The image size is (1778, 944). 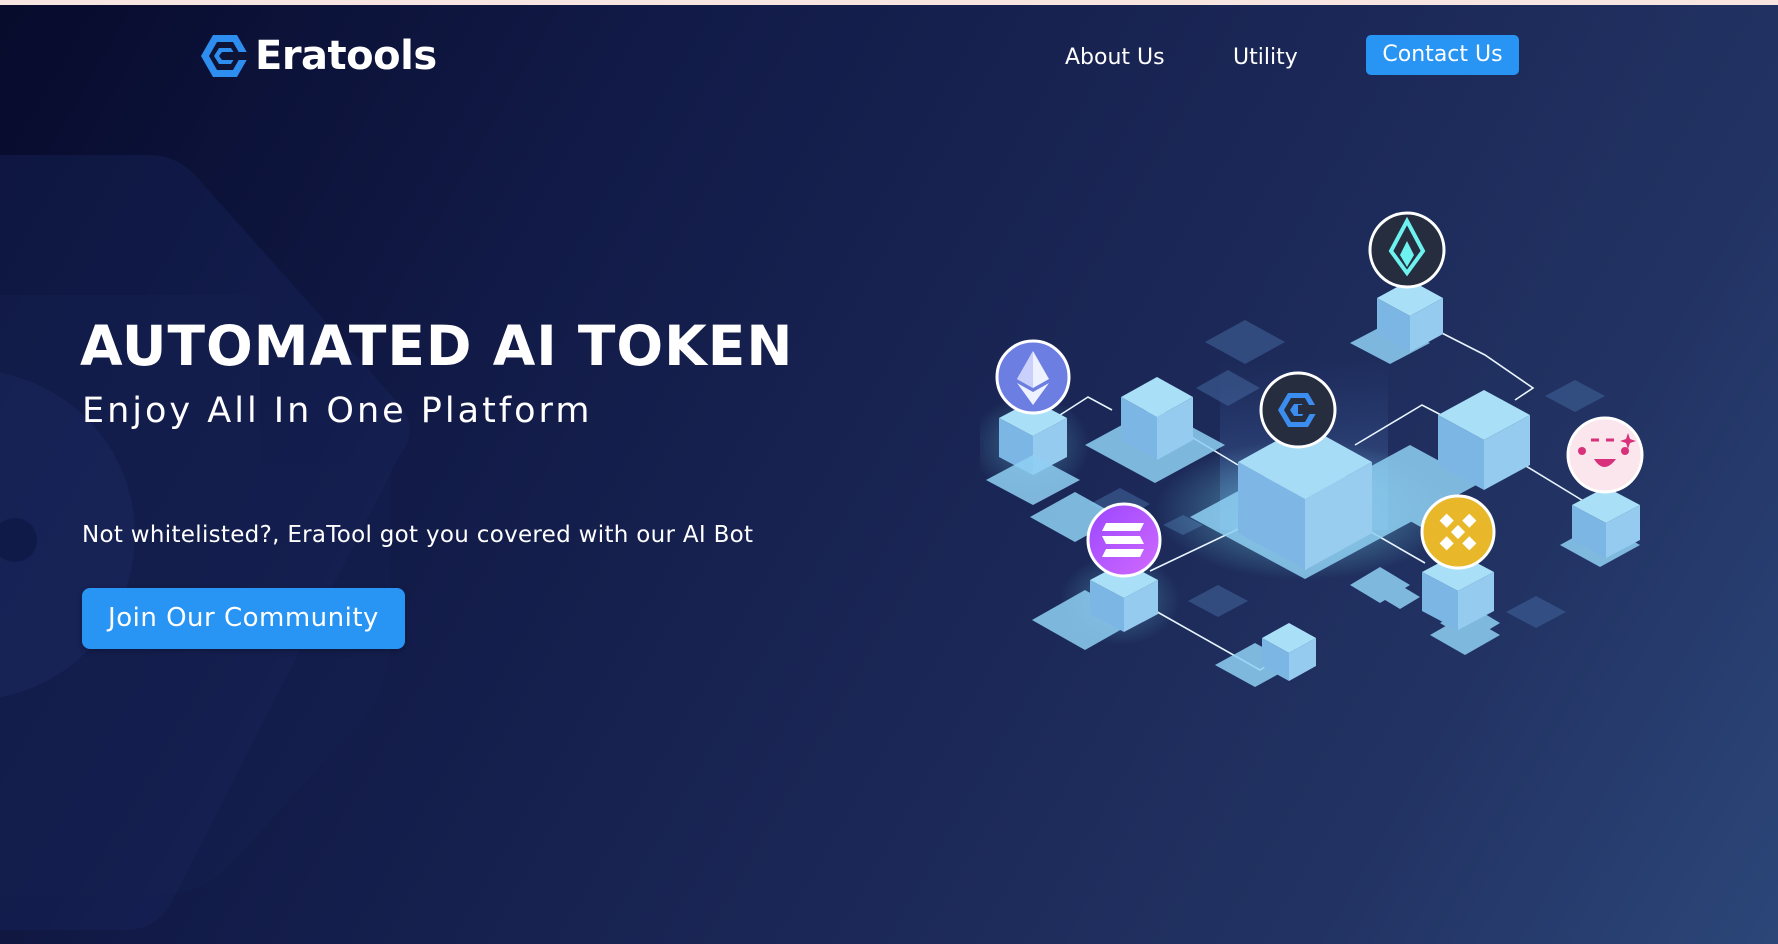 What do you see at coordinates (1458, 532) in the screenshot?
I see `binance-icon` at bounding box center [1458, 532].